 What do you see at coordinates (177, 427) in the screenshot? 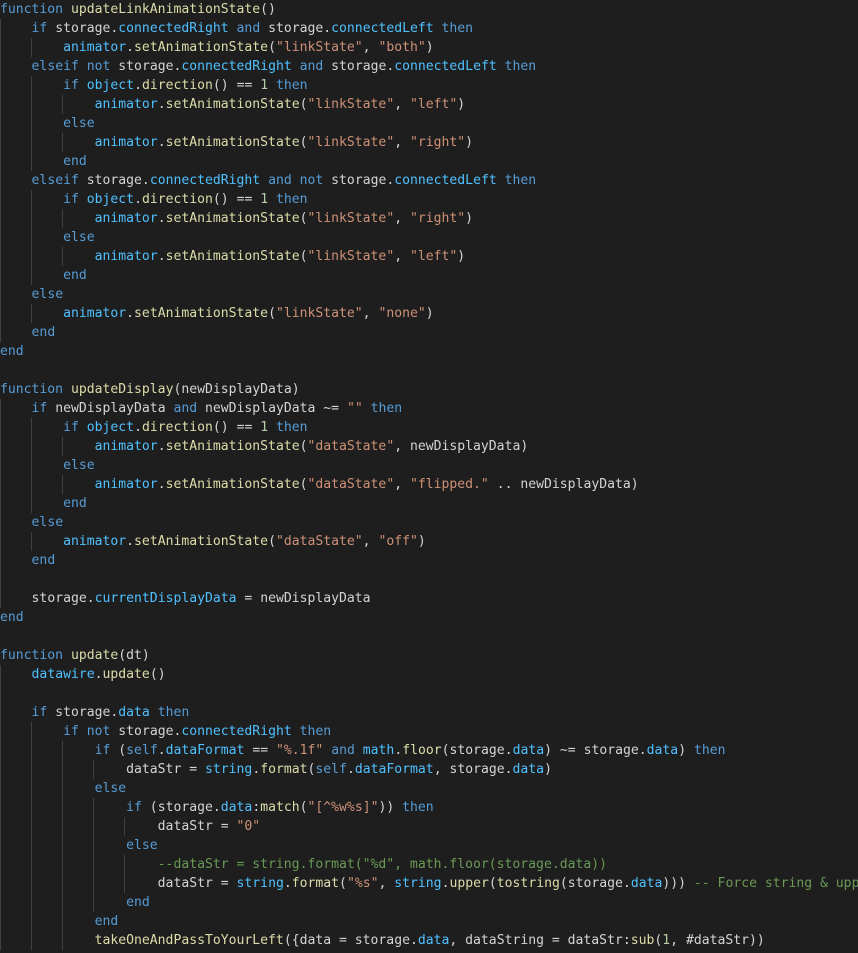
I see `code-token: direction` at bounding box center [177, 427].